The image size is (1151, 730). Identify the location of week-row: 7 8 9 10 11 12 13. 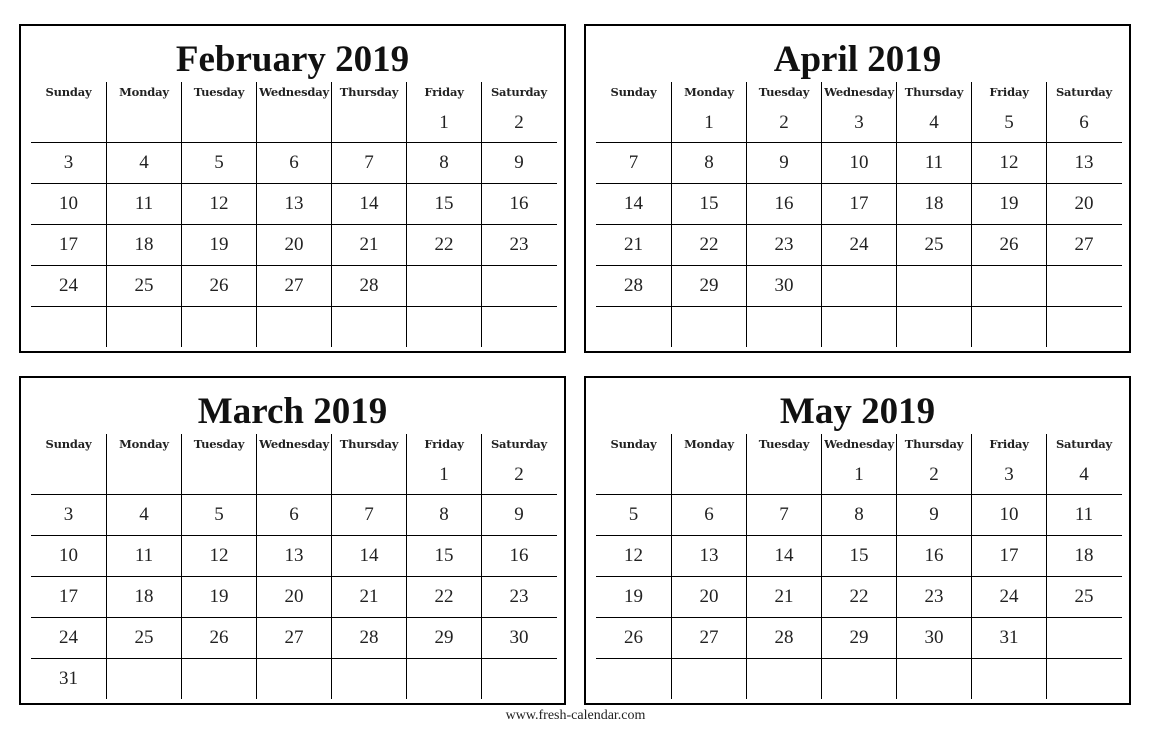
(859, 162).